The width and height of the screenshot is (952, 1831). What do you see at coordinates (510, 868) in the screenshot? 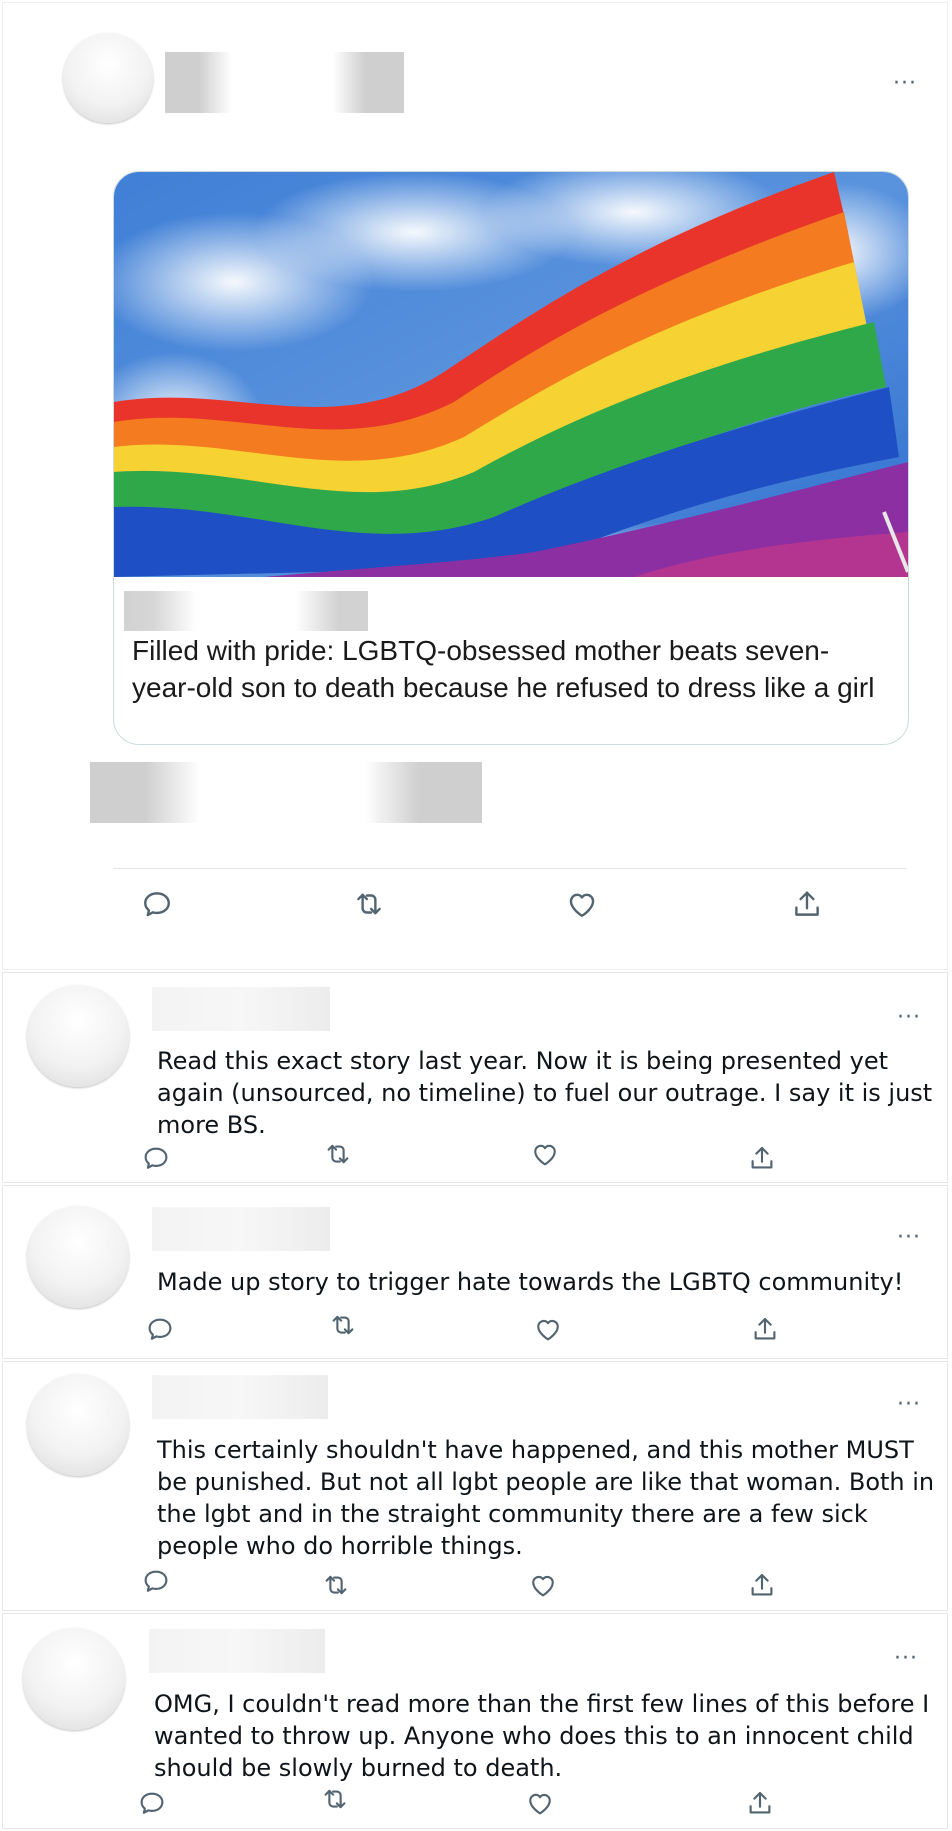
I see `divider` at bounding box center [510, 868].